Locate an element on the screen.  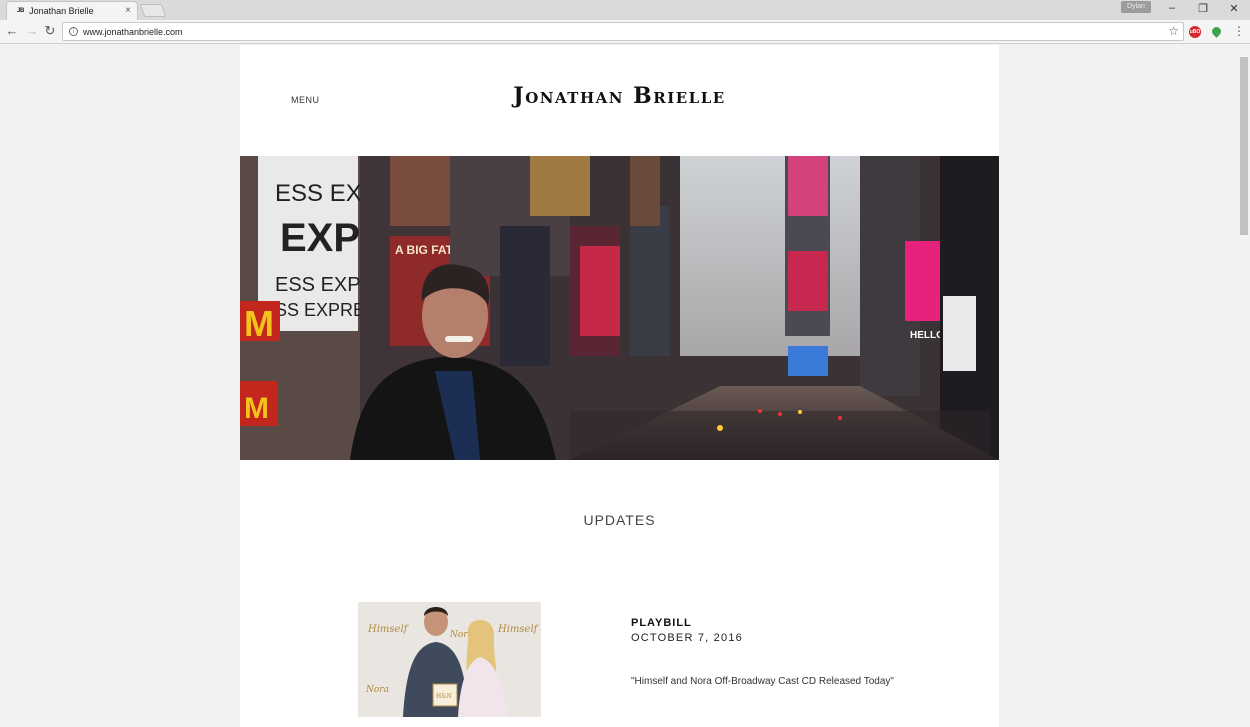
svg-text: SS EXPRE is located at coordinates (320, 310).